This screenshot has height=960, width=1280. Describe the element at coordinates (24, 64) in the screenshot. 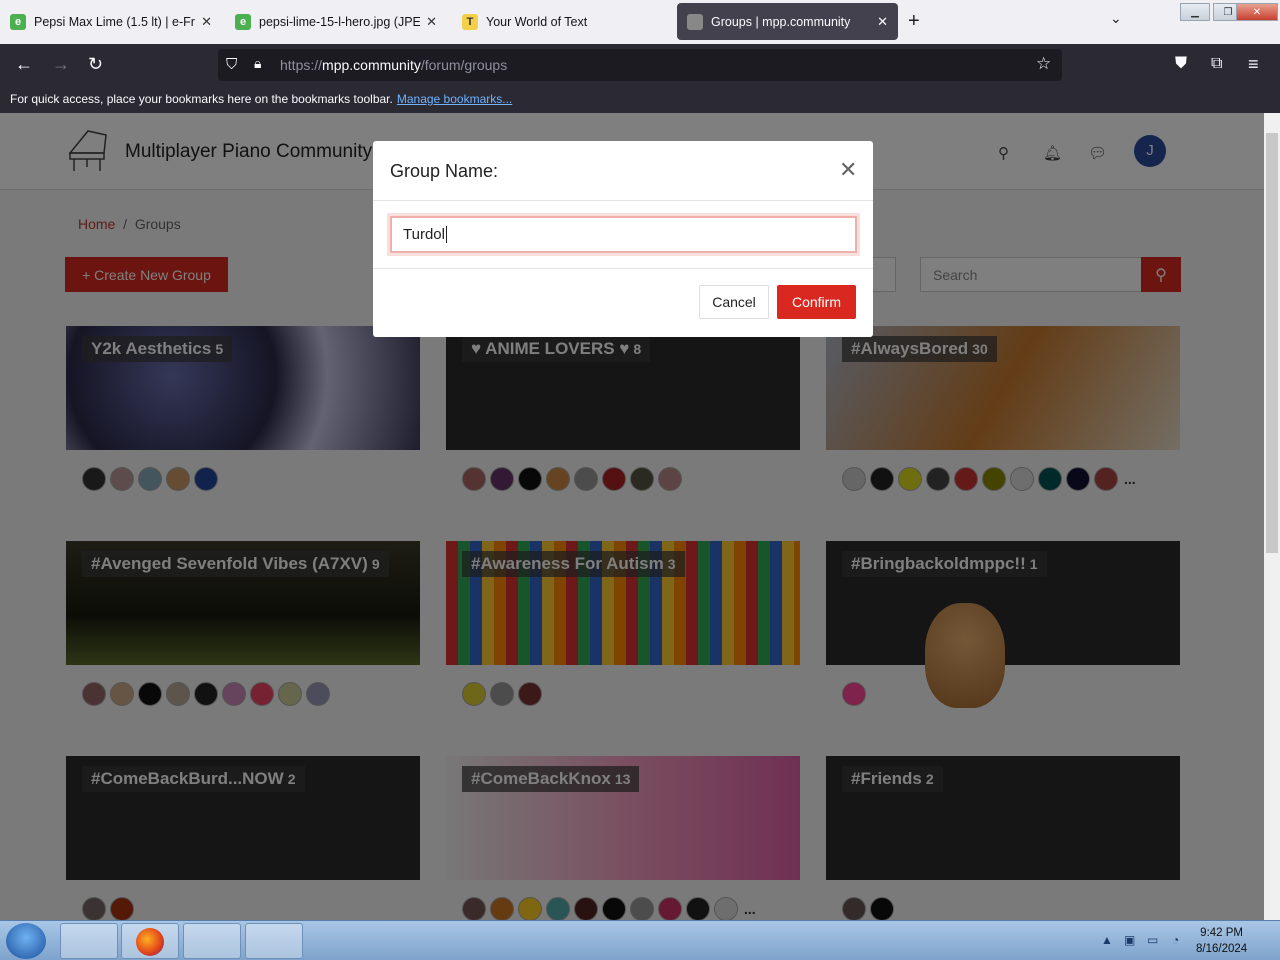

I see `back-icon: ←` at that location.